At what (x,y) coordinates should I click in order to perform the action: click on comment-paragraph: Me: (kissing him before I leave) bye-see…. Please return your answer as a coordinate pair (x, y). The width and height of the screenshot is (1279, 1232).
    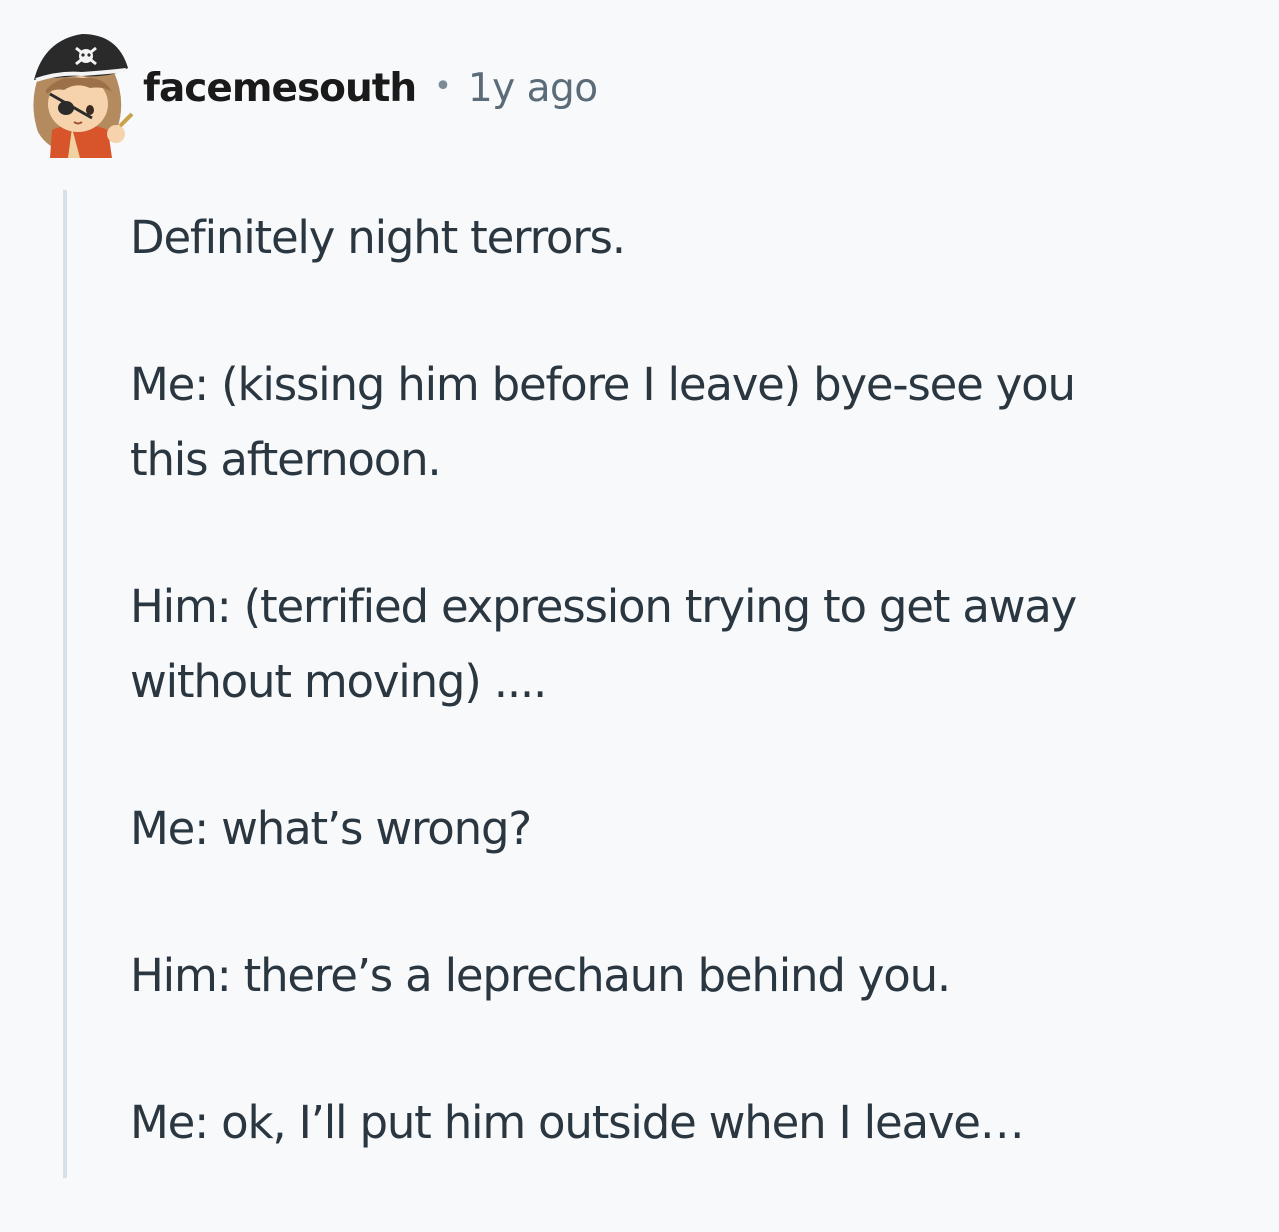
    Looking at the image, I should click on (685, 422).